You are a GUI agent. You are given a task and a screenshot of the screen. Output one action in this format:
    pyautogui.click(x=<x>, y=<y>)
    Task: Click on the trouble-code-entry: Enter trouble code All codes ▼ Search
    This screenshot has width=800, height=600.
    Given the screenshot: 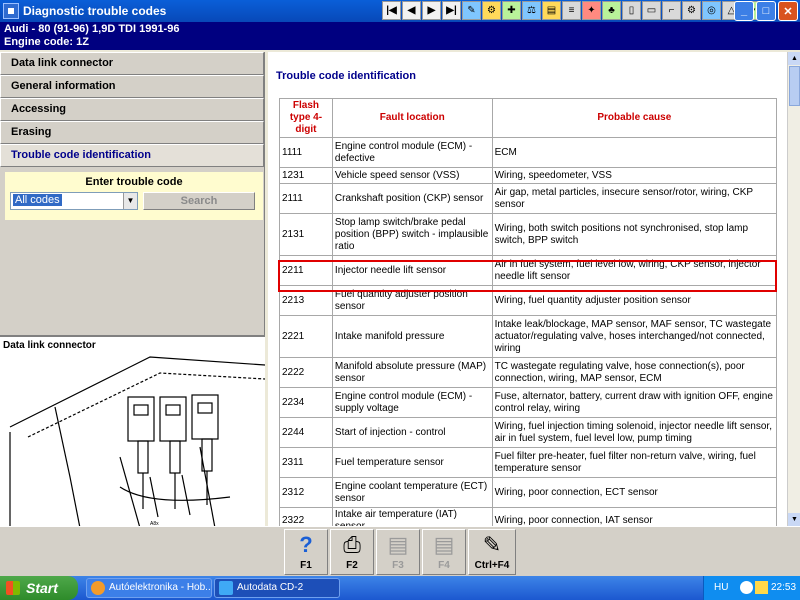 What is the action you would take?
    pyautogui.click(x=134, y=196)
    